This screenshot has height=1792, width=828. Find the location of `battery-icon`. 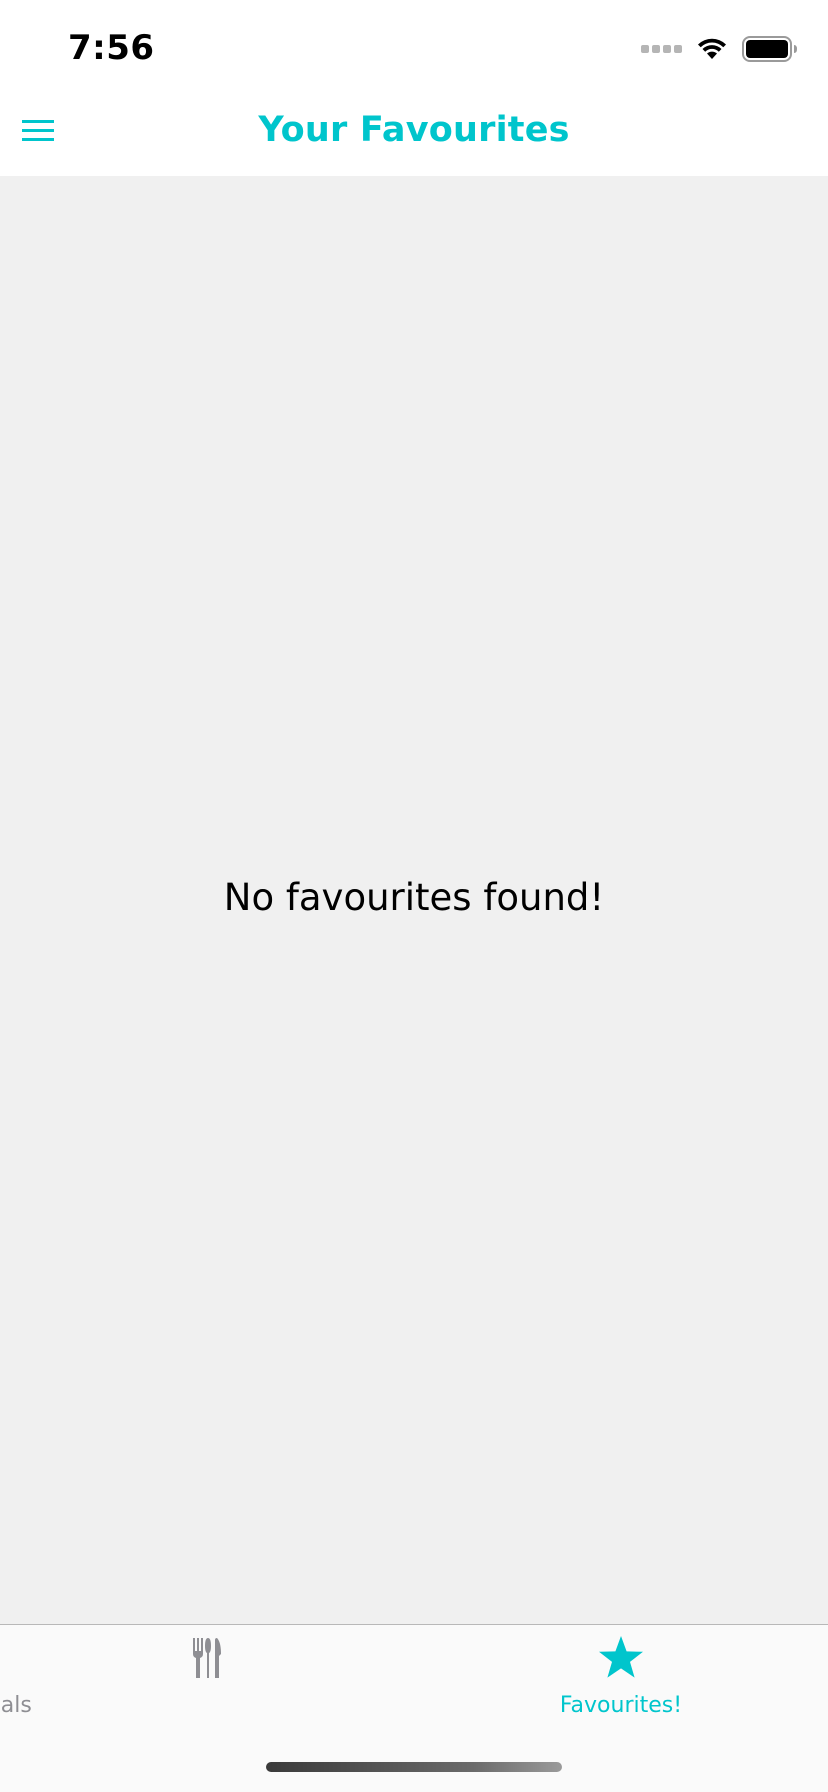

battery-icon is located at coordinates (769, 49).